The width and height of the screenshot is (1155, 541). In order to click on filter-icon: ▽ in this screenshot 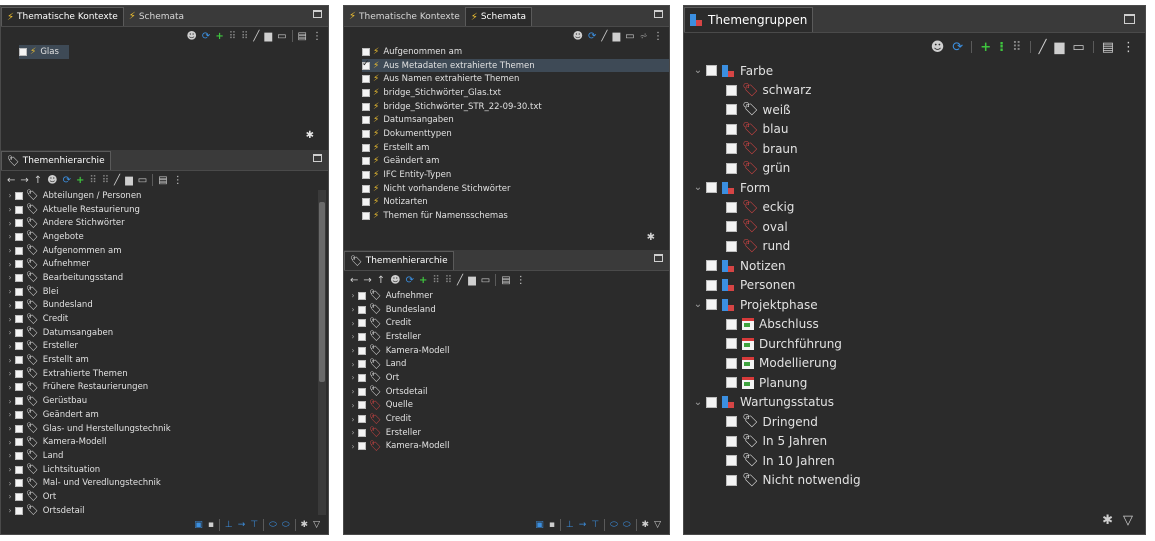, I will do `click(1128, 520)`.